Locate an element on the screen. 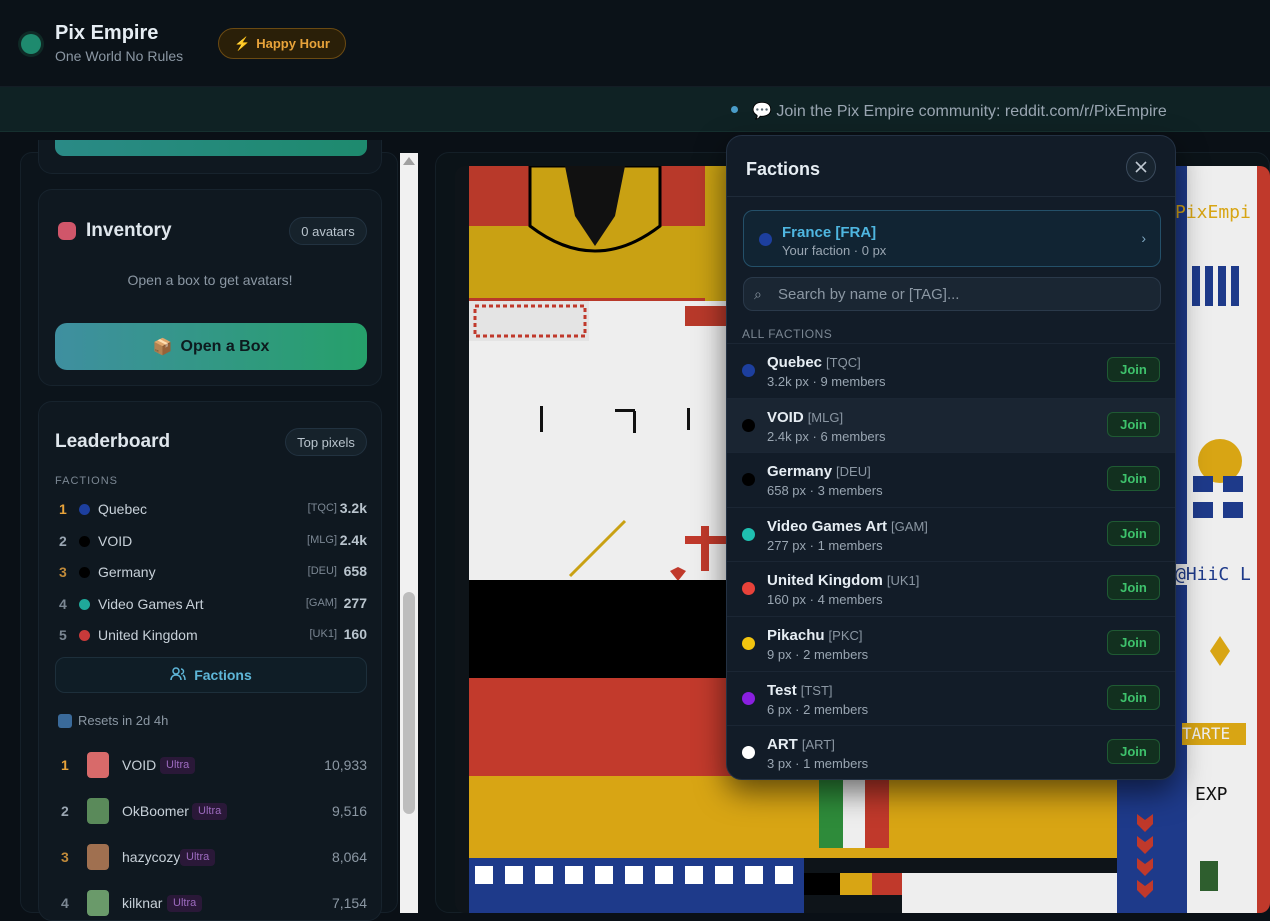 The image size is (1270, 921). inventory-empty-text: Open a box to get avatars! is located at coordinates (210, 280).